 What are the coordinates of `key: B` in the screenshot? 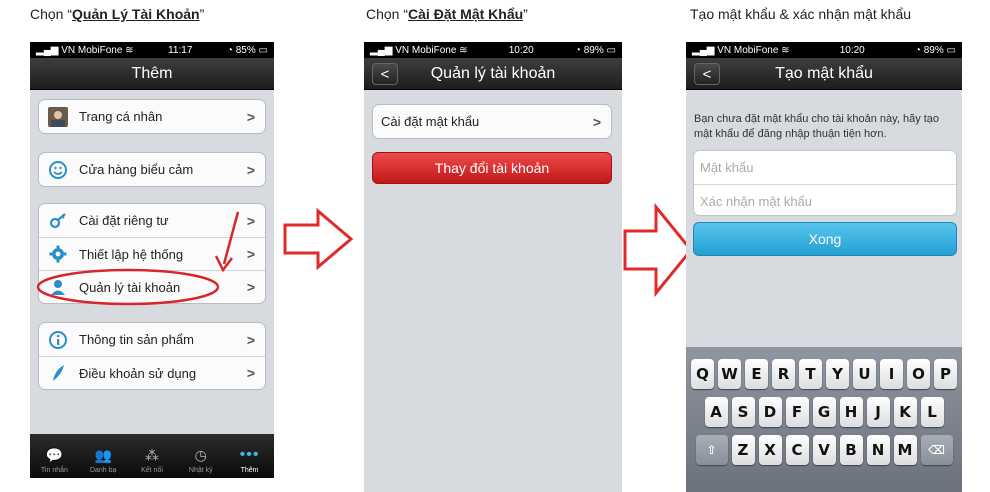 It's located at (851, 450).